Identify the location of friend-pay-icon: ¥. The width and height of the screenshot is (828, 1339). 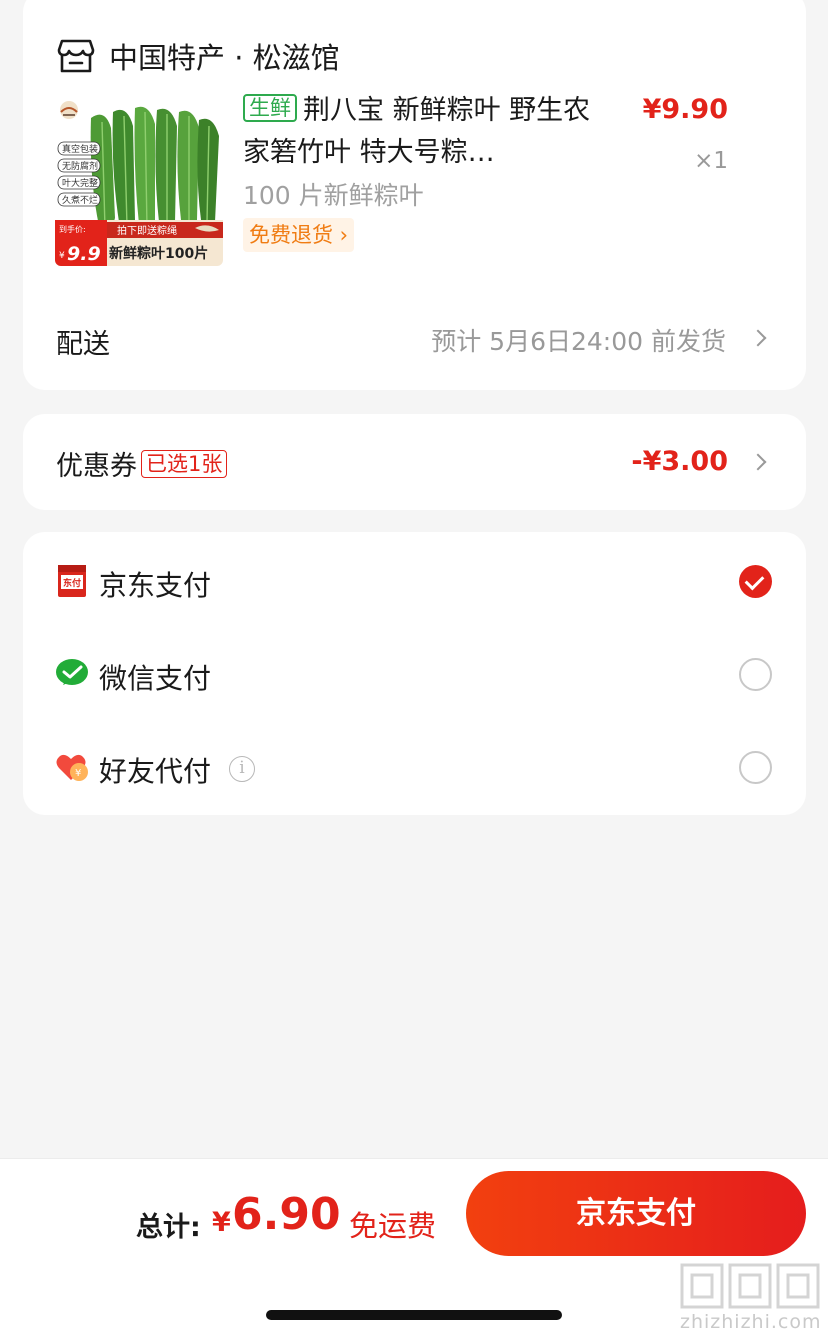
(72, 767).